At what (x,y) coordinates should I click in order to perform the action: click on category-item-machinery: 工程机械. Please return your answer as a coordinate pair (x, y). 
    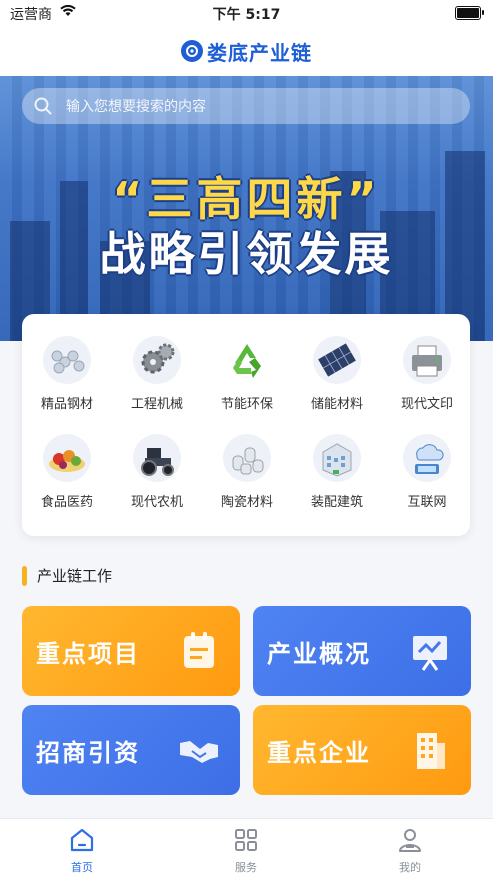
    Looking at the image, I should click on (157, 374).